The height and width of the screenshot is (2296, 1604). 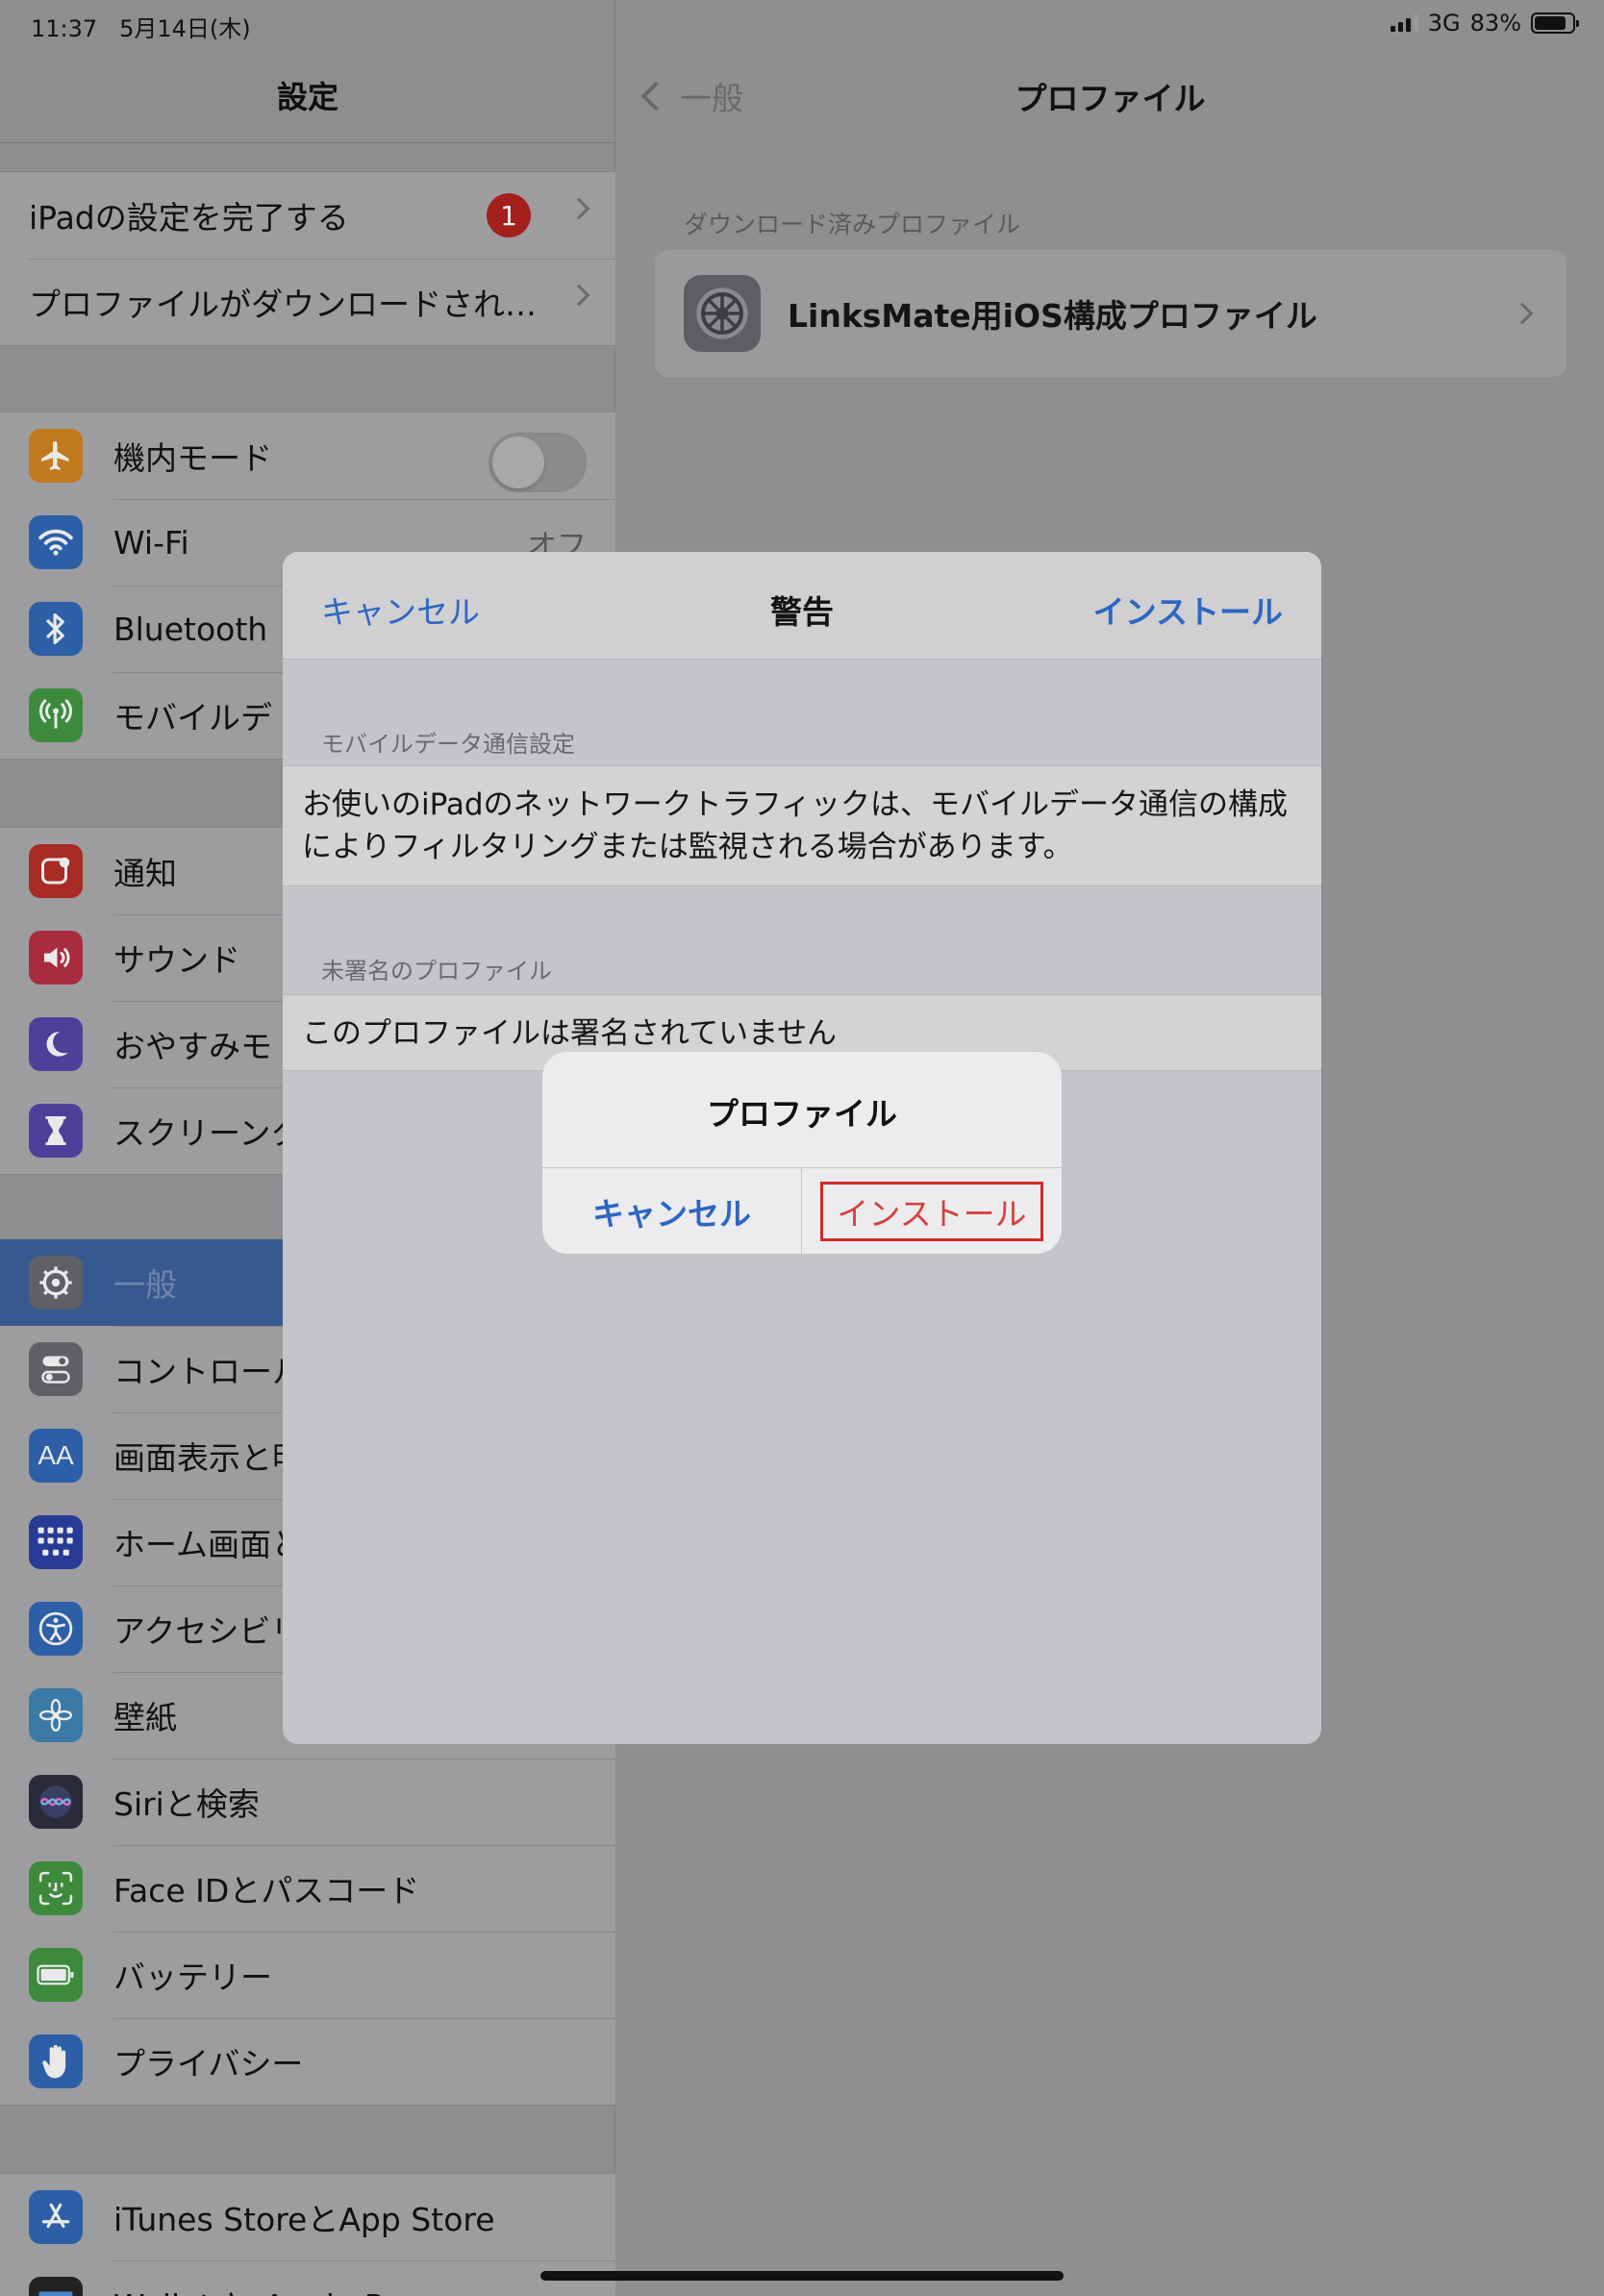 I want to click on install-confirm-alert: プロファイル キャンセル インストール, so click(x=802, y=1153).